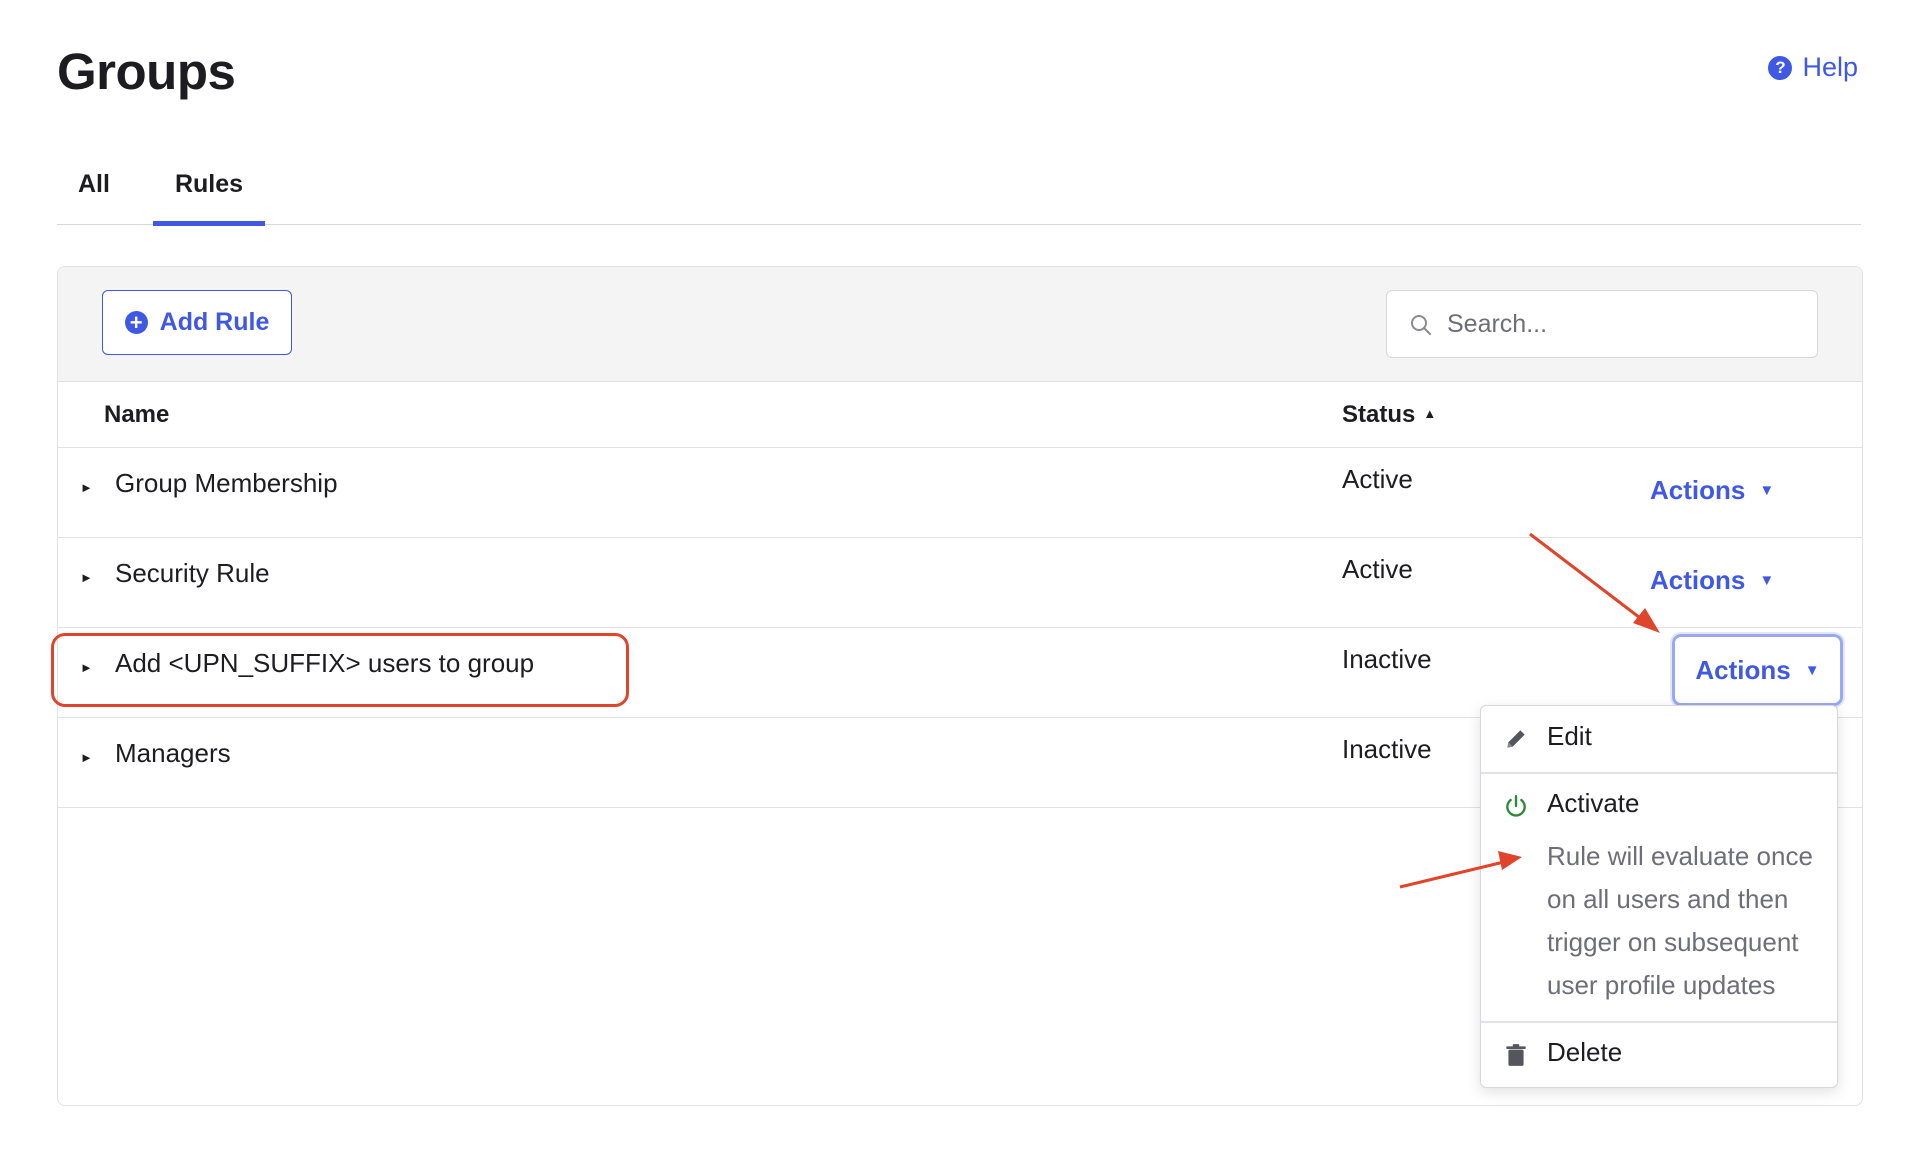 The image size is (1910, 1164). Describe the element at coordinates (1659, 739) in the screenshot. I see `menu-item-edit: Edit` at that location.